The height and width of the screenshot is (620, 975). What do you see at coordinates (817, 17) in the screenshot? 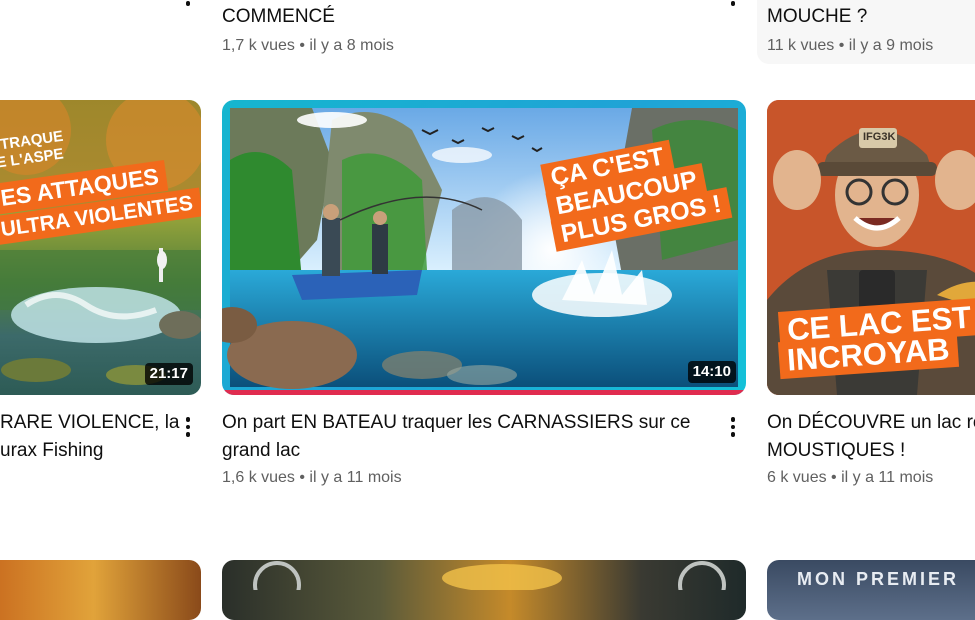
I see `video-title: MOUCHE ?` at bounding box center [817, 17].